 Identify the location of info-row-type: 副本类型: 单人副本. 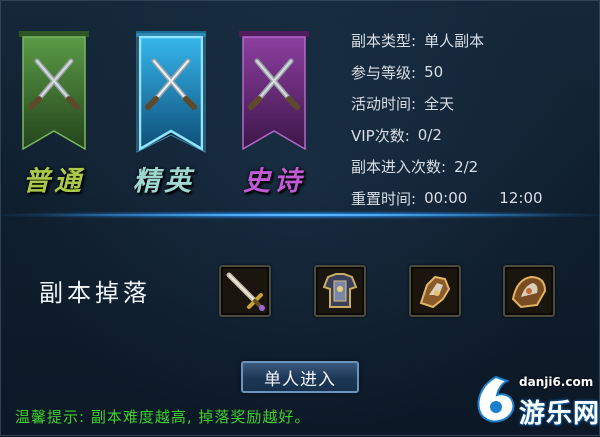
(471, 41).